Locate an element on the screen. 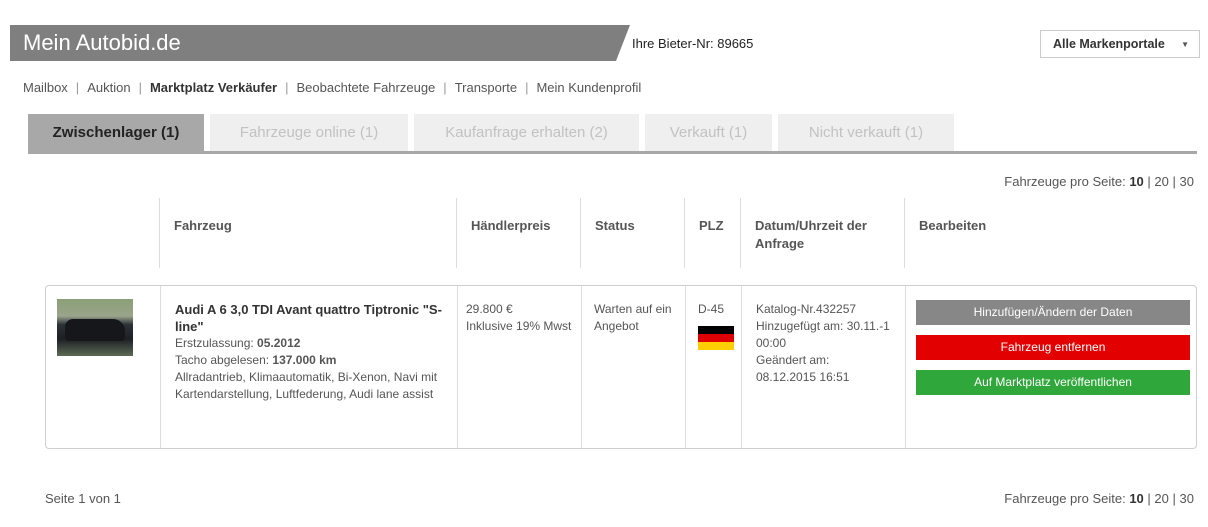 The image size is (1208, 527). germany-flag-icon is located at coordinates (716, 338).